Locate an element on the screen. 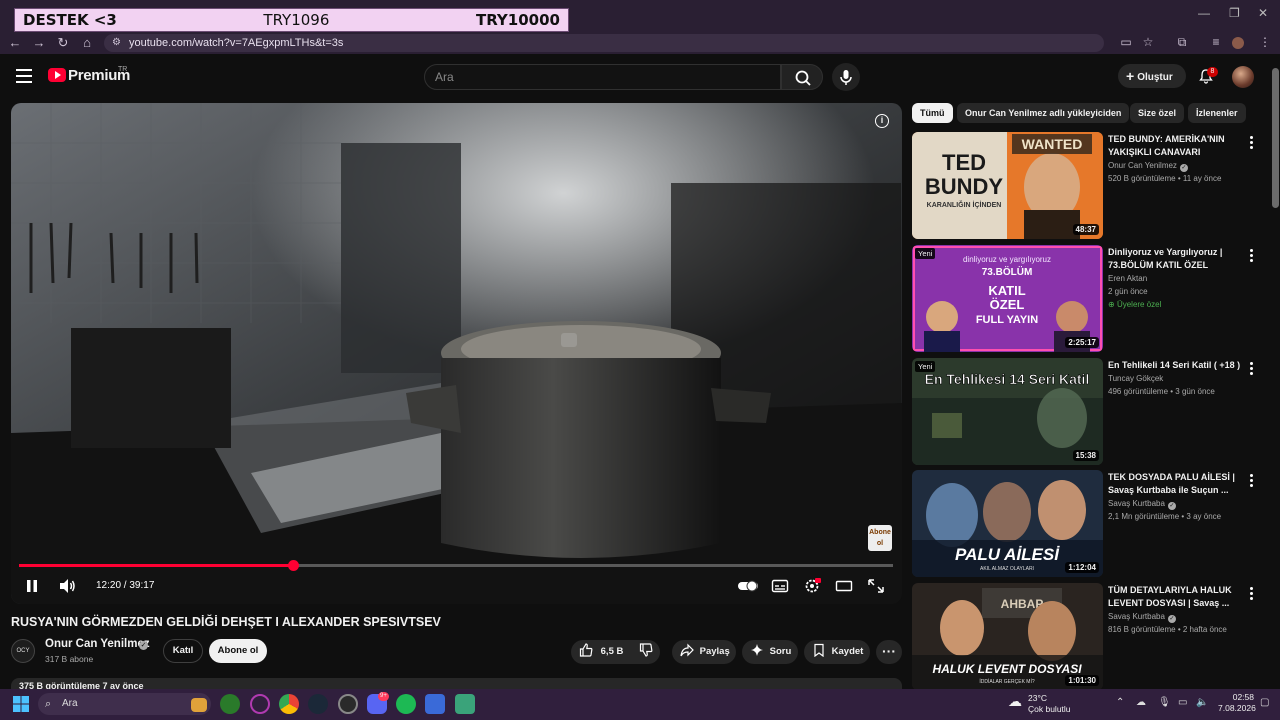 The image size is (1280, 720). autoplay-toggle-icon is located at coordinates (748, 586).